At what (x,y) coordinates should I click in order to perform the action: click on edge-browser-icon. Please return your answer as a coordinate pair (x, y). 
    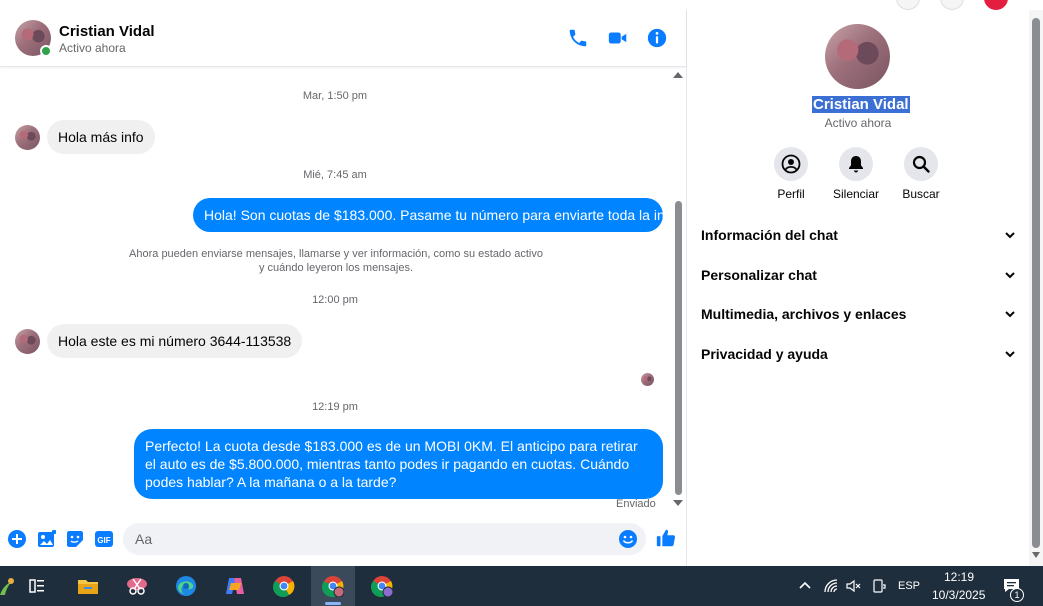
    Looking at the image, I should click on (186, 586).